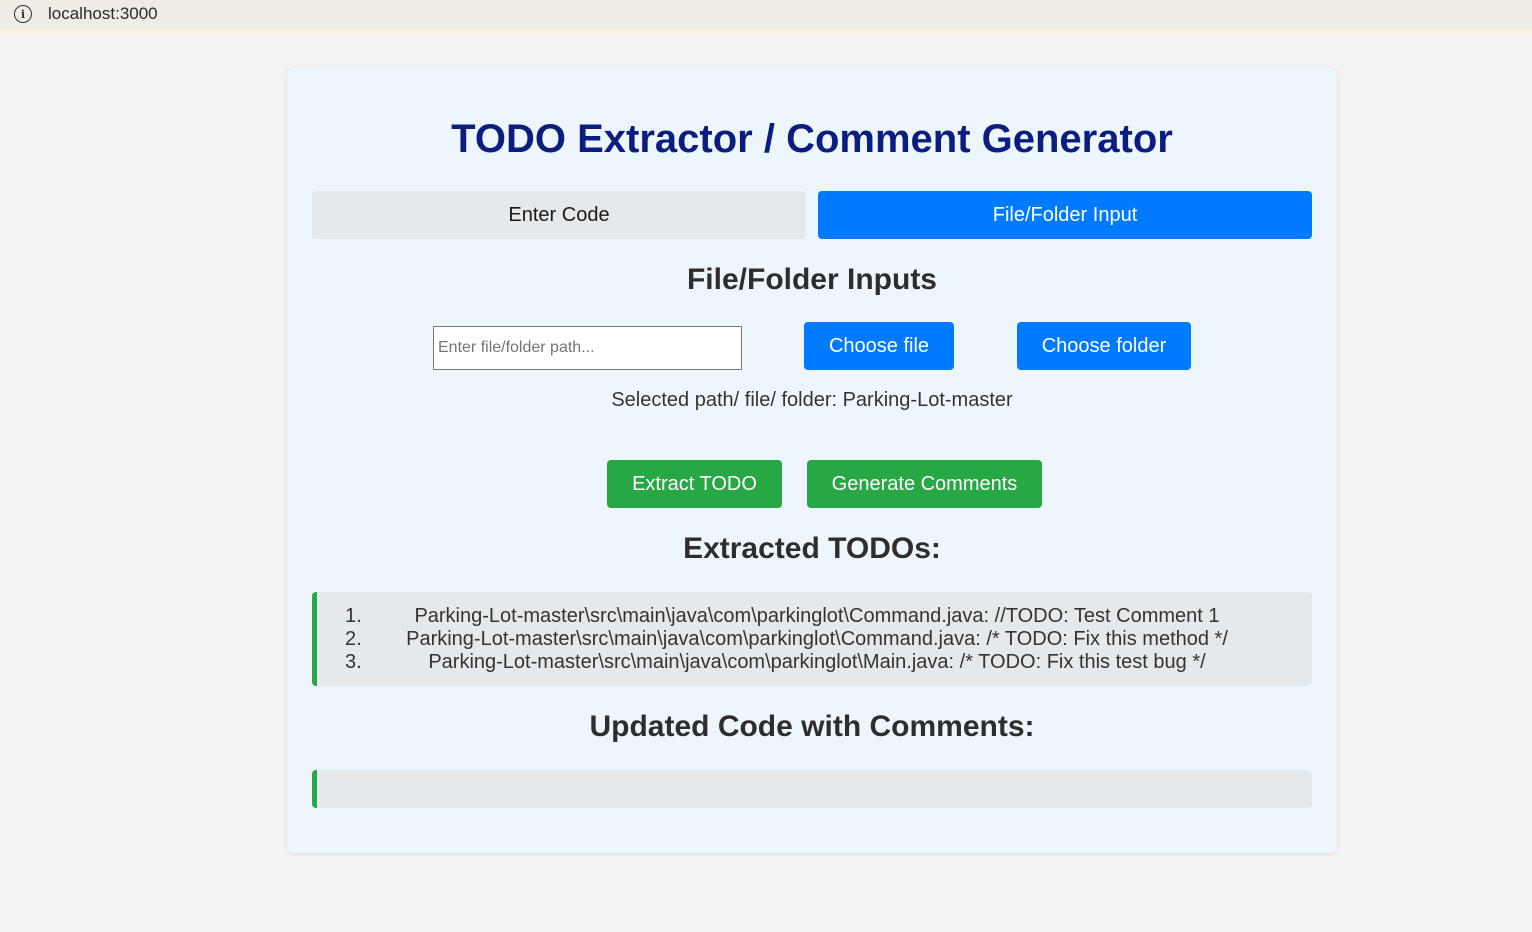 The image size is (1532, 932). Describe the element at coordinates (879, 346) in the screenshot. I see `choose-file-button: Choose file` at that location.